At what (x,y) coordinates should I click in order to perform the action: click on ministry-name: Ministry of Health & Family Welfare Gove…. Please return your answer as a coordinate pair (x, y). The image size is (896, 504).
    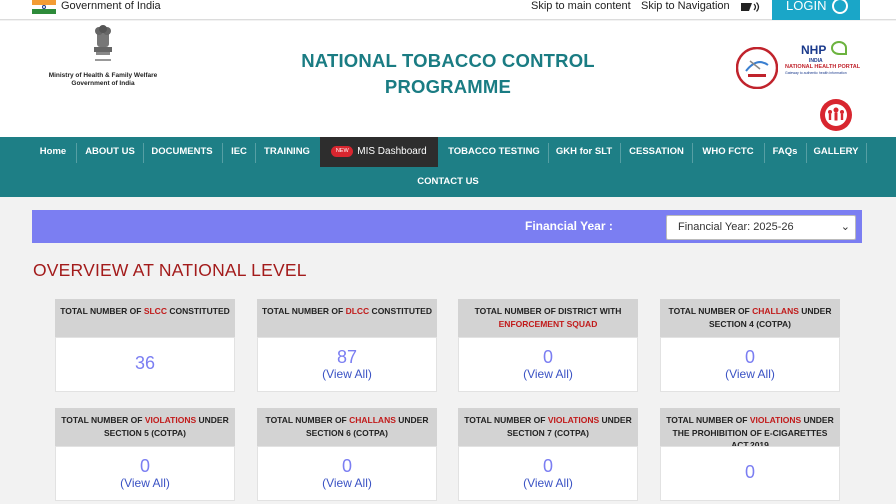
    Looking at the image, I should click on (103, 79).